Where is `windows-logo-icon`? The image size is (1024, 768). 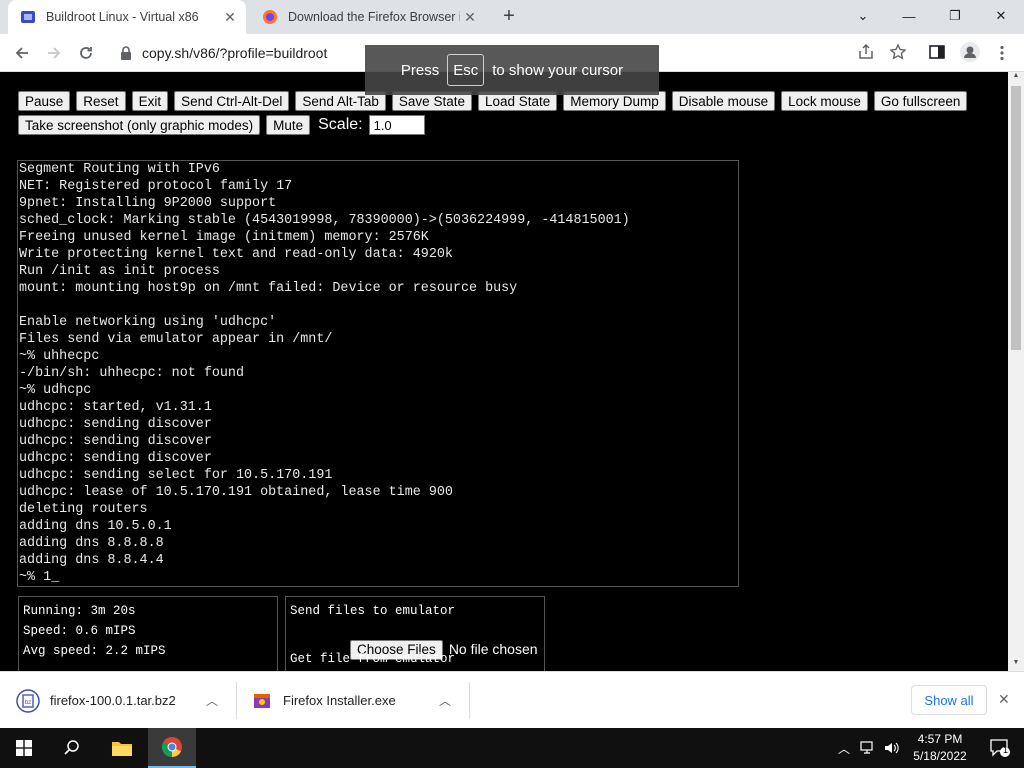
windows-logo-icon is located at coordinates (24, 748).